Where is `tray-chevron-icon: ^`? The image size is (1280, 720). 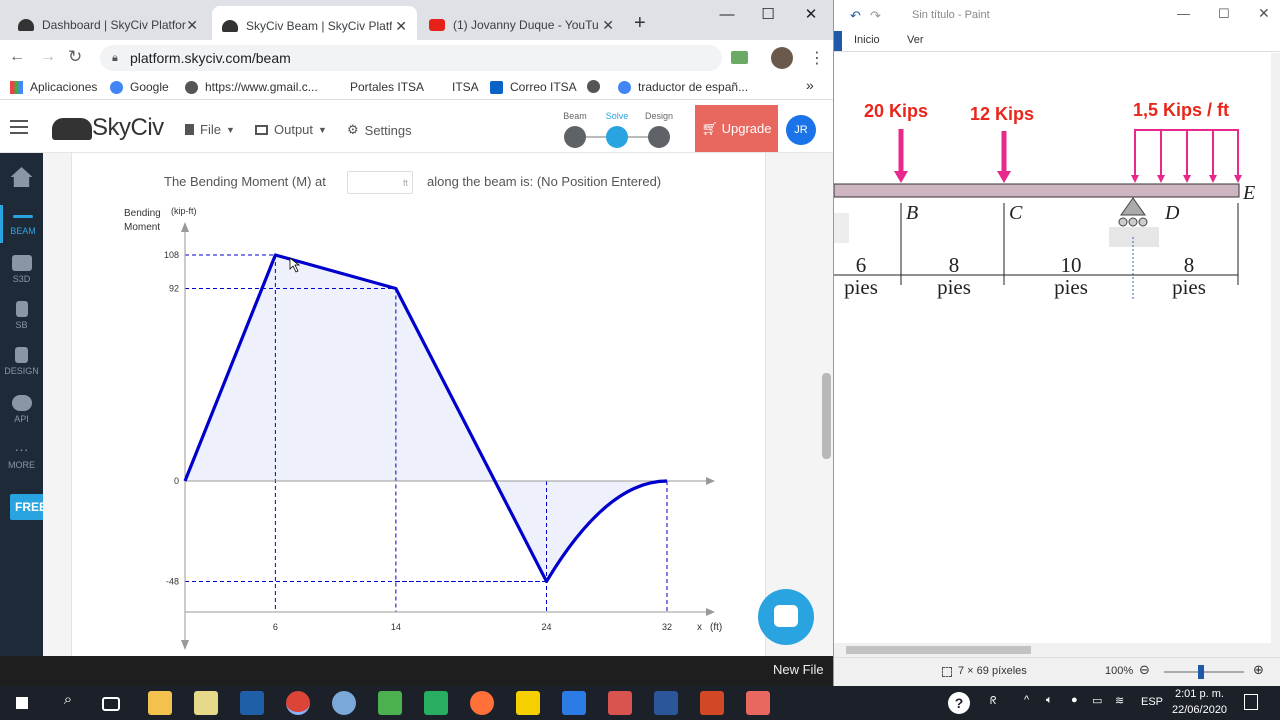 tray-chevron-icon: ^ is located at coordinates (1026, 700).